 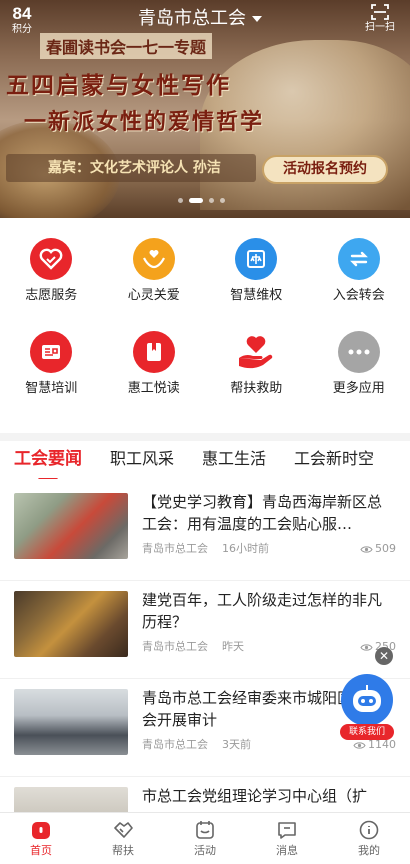 What do you see at coordinates (41, 850) in the screenshot?
I see `nav-label: 首页` at bounding box center [41, 850].